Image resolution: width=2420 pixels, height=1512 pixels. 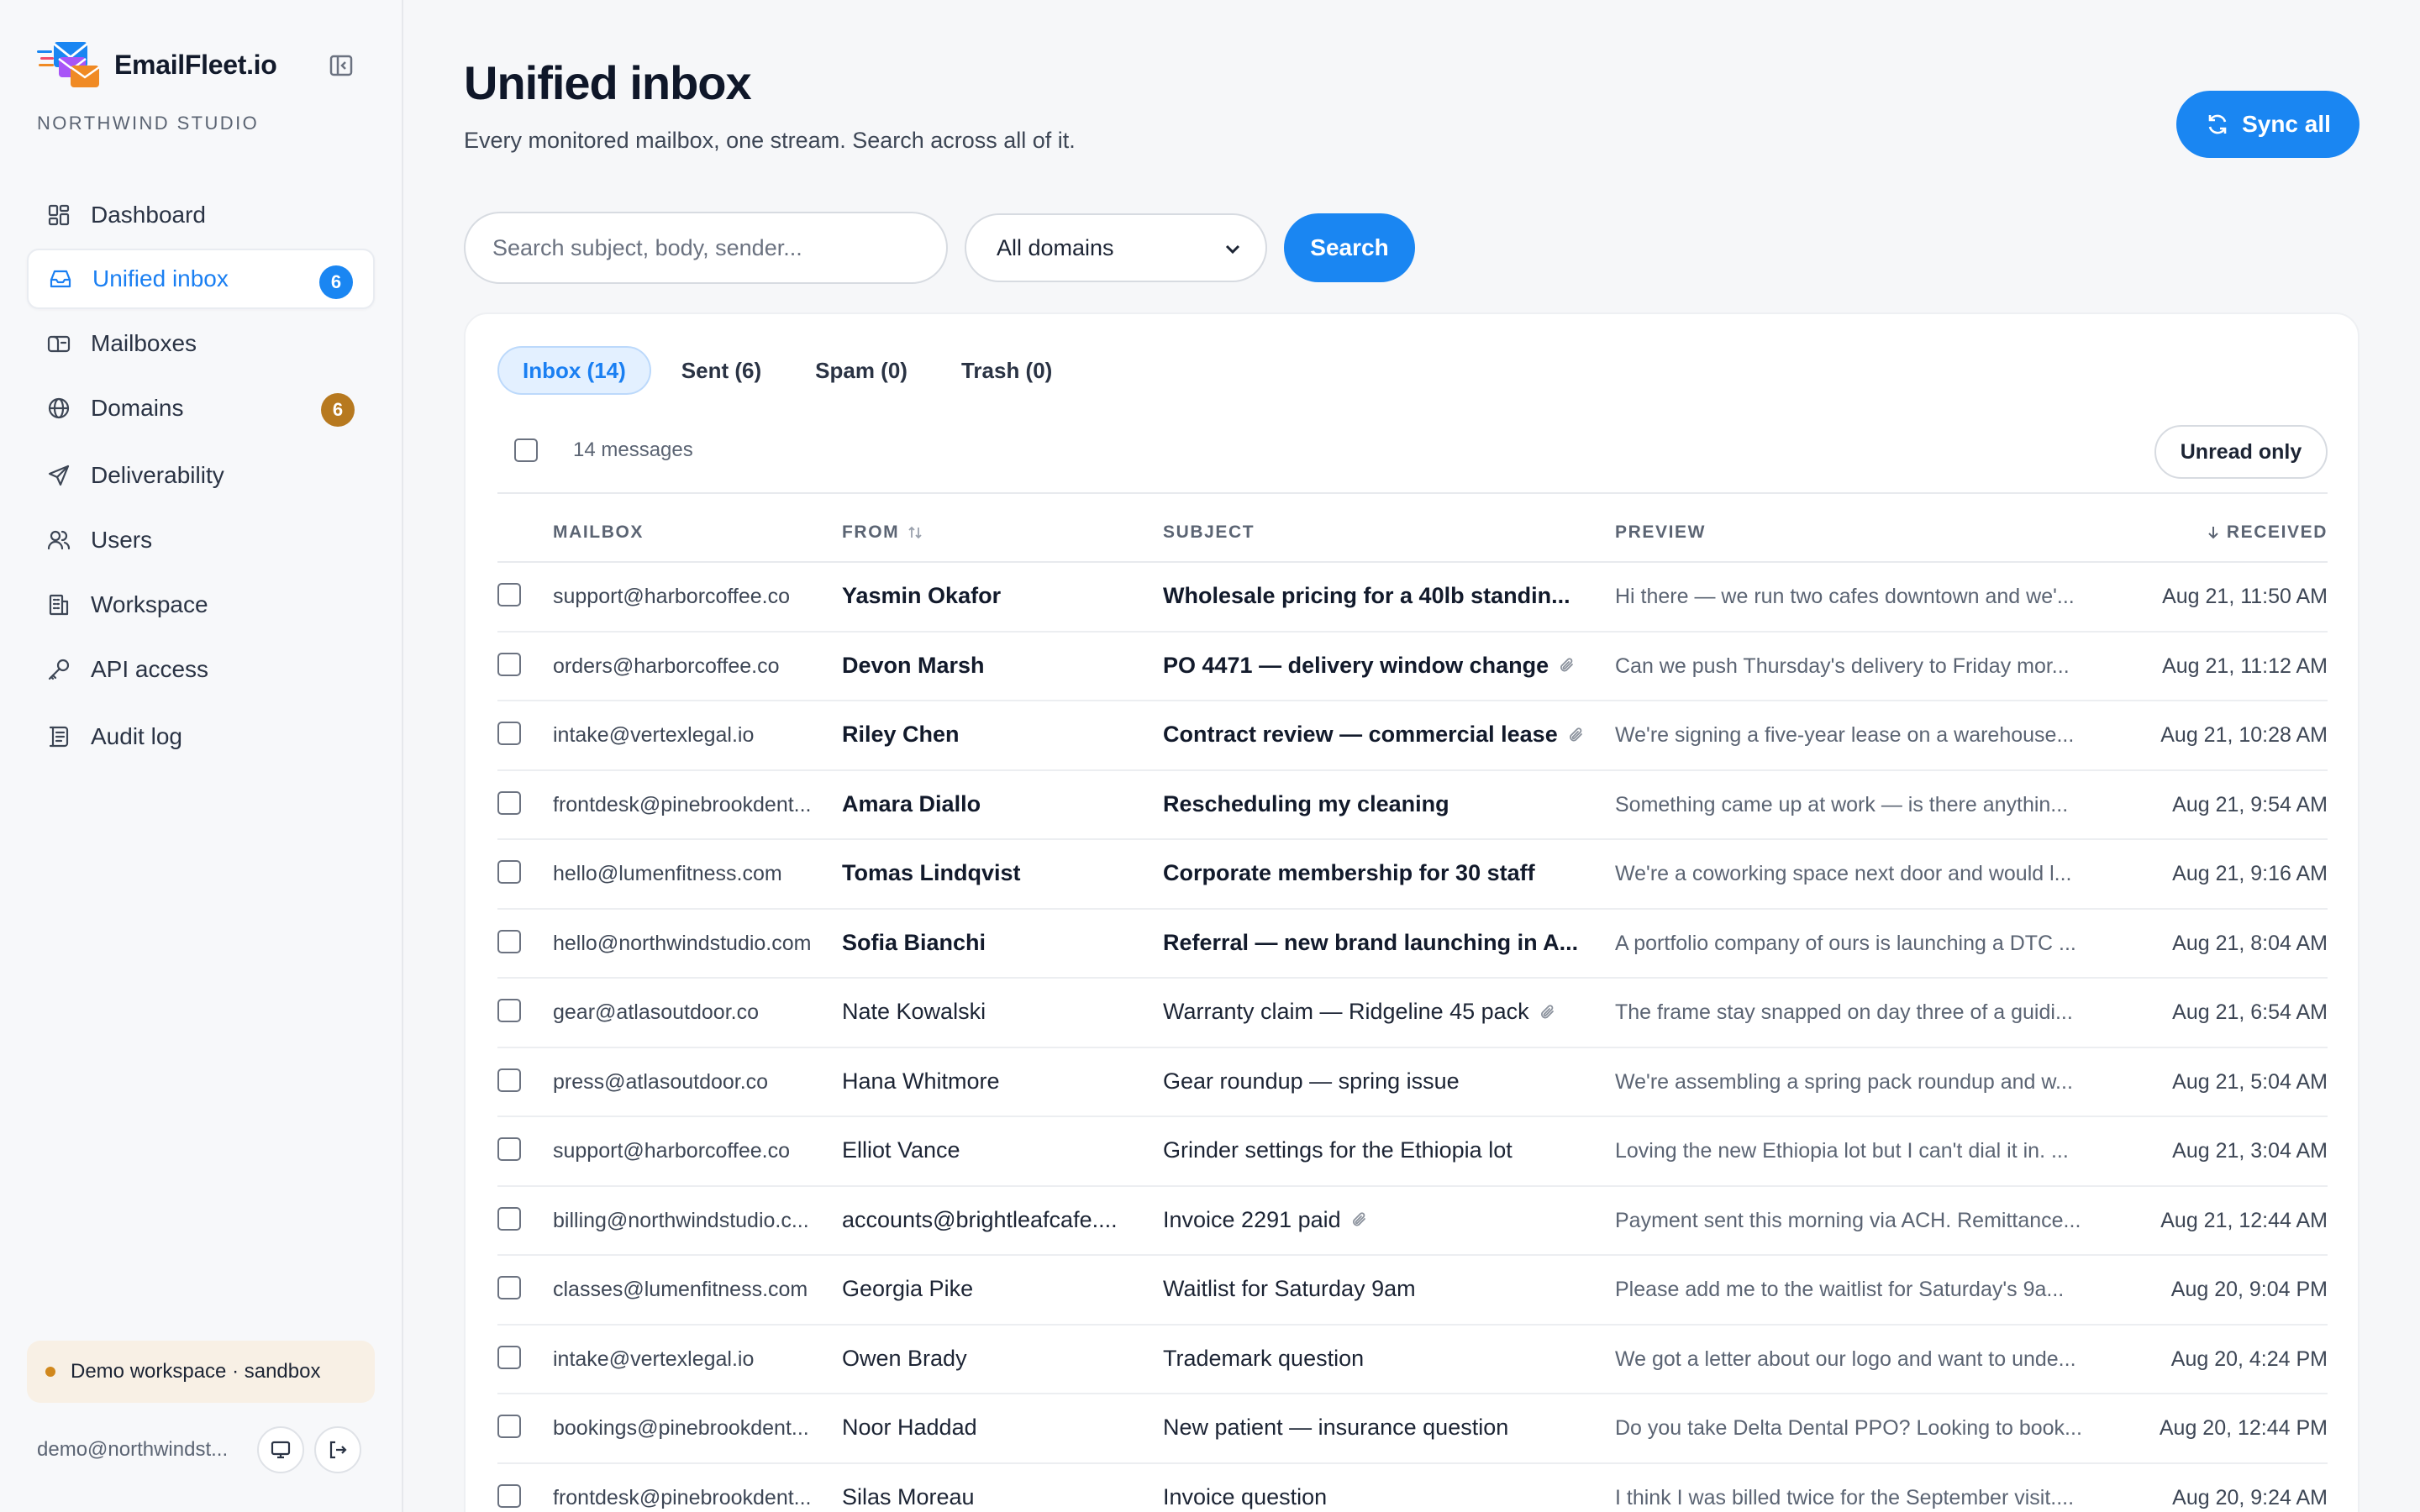 What do you see at coordinates (201, 279) in the screenshot?
I see `sidebar-item-unified-inbox: Unified inbox 6` at bounding box center [201, 279].